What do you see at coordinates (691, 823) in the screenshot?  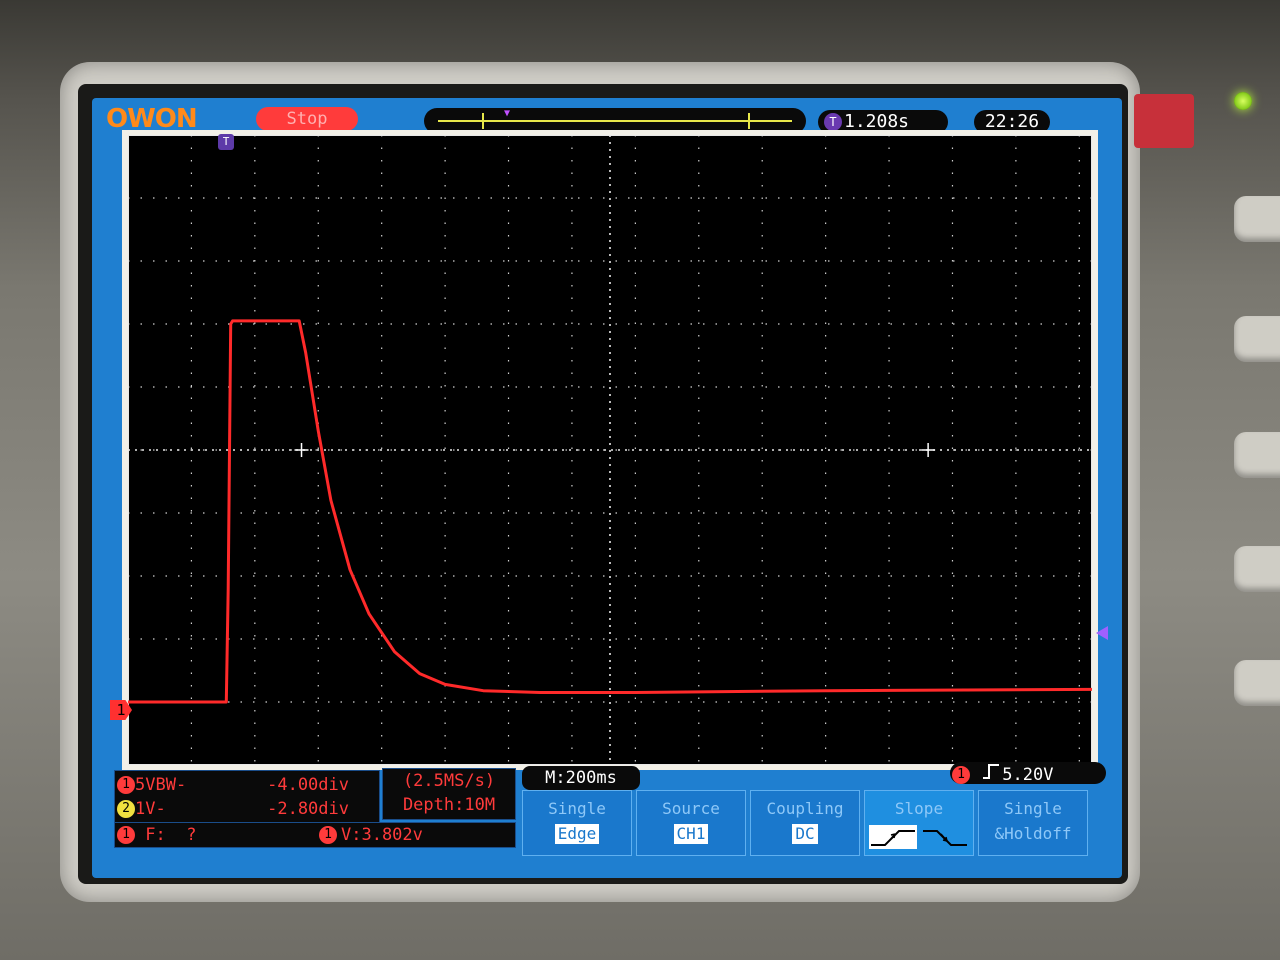 I see `menu-trigger-source: Source CH1` at bounding box center [691, 823].